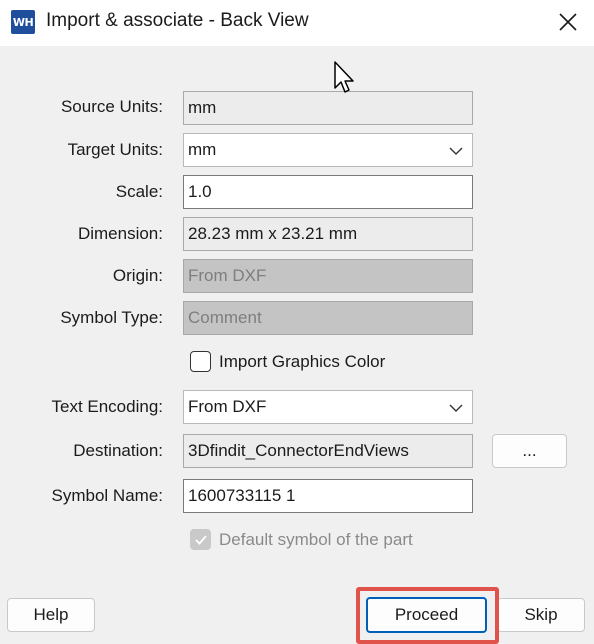  I want to click on symbol-type-field: Comment, so click(328, 318).